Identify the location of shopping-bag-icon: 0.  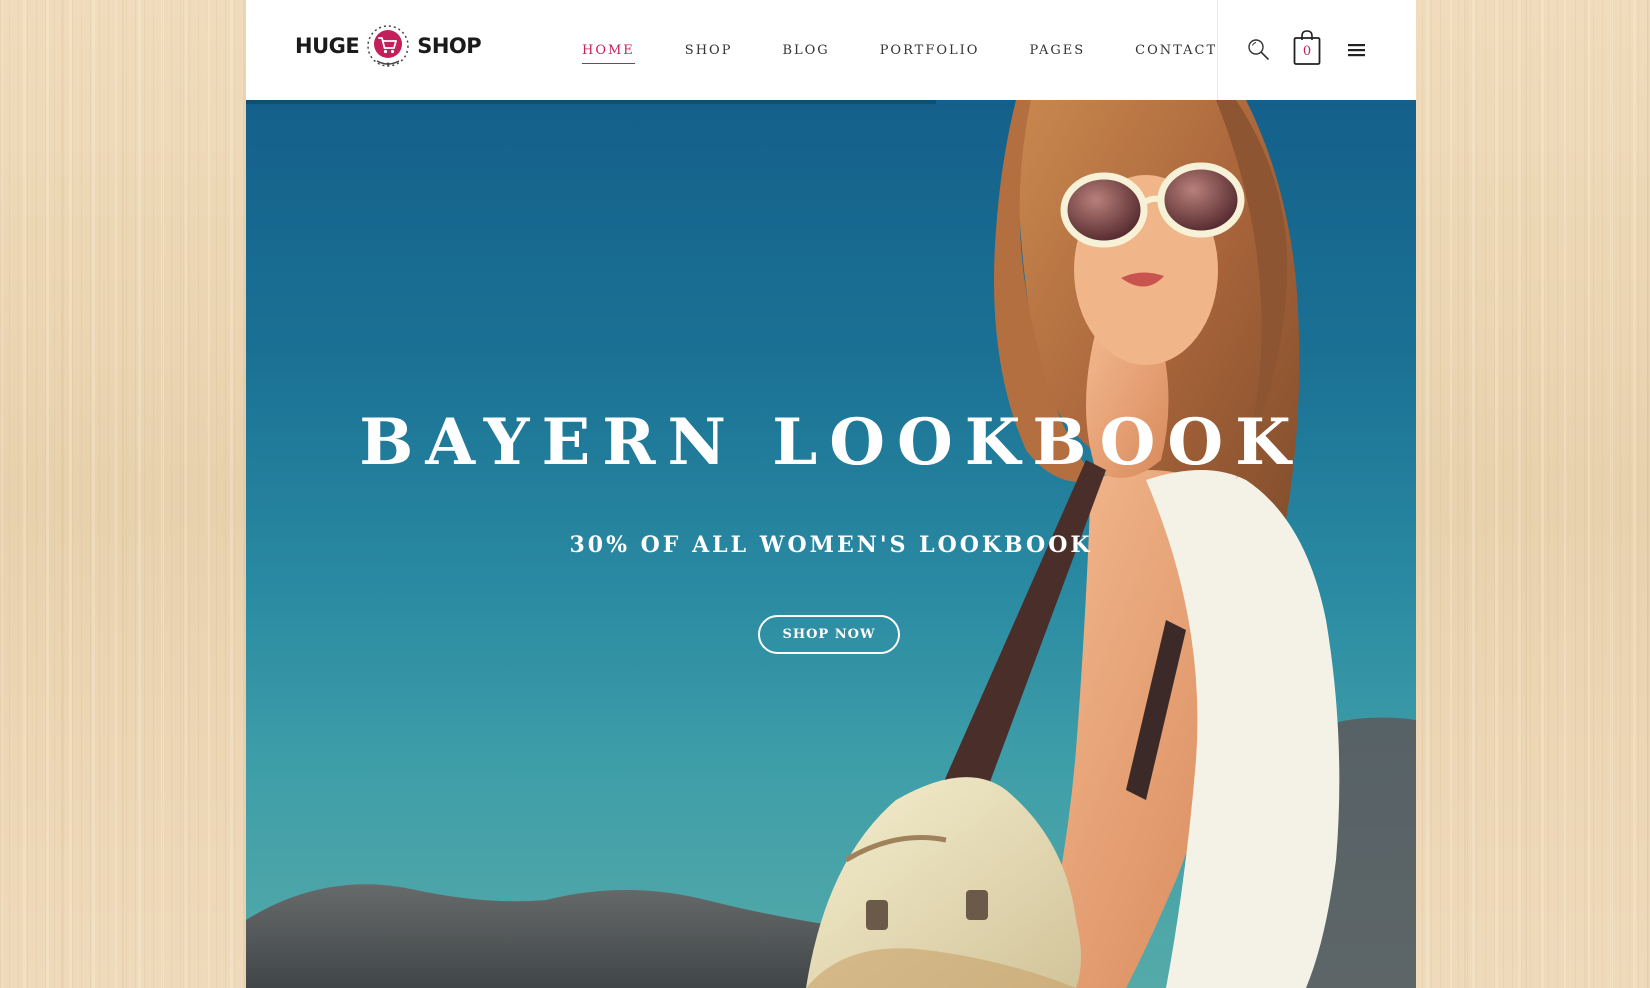
(1307, 48).